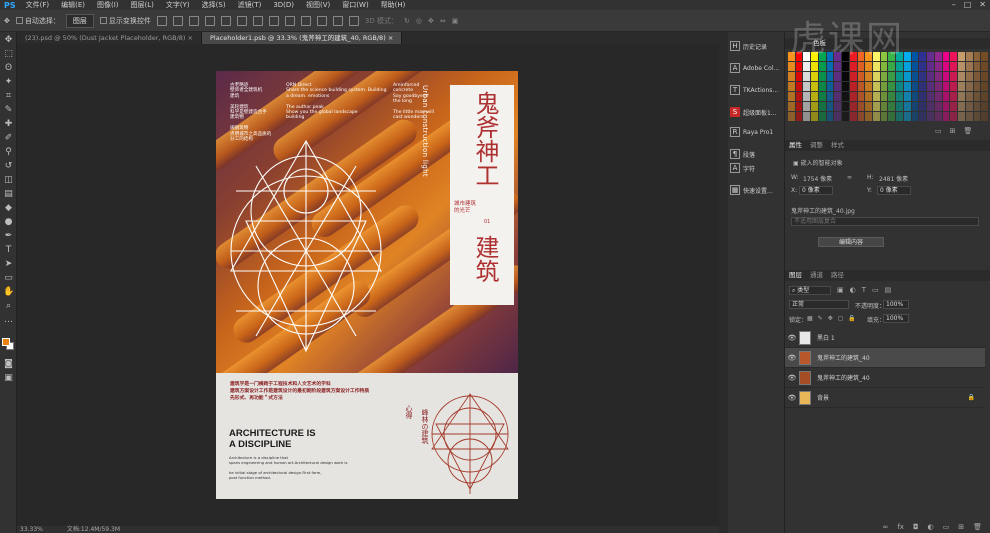  Describe the element at coordinates (8, 278) in the screenshot. I see `shape-tool-icon: ▭` at that location.